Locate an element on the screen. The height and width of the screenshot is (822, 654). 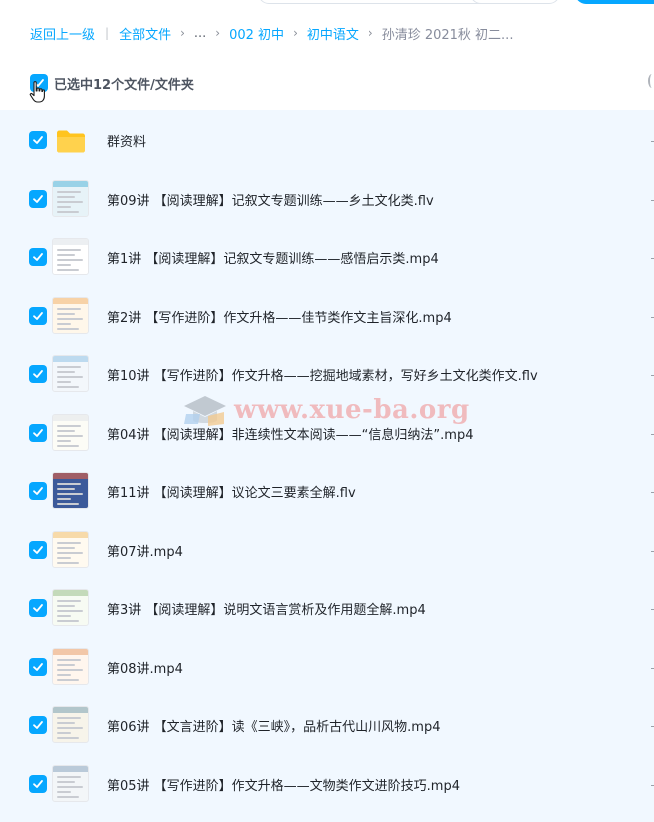
file-row: 第04讲 【阅读理解】非连续性文本阅读——“信息归纳法”.mp4 is located at coordinates (327, 433).